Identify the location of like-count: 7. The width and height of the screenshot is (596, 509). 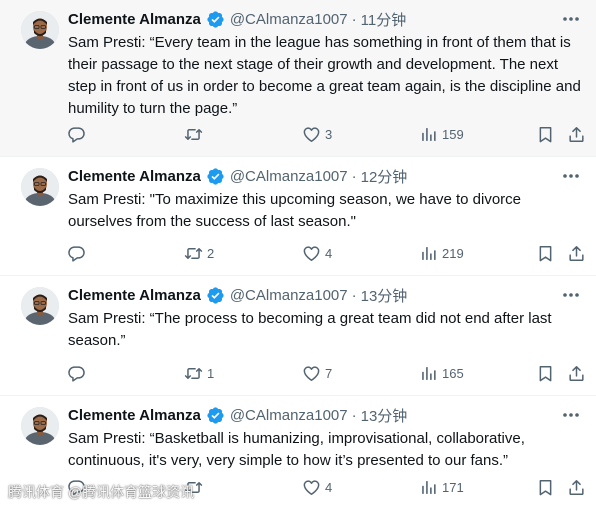
(329, 373).